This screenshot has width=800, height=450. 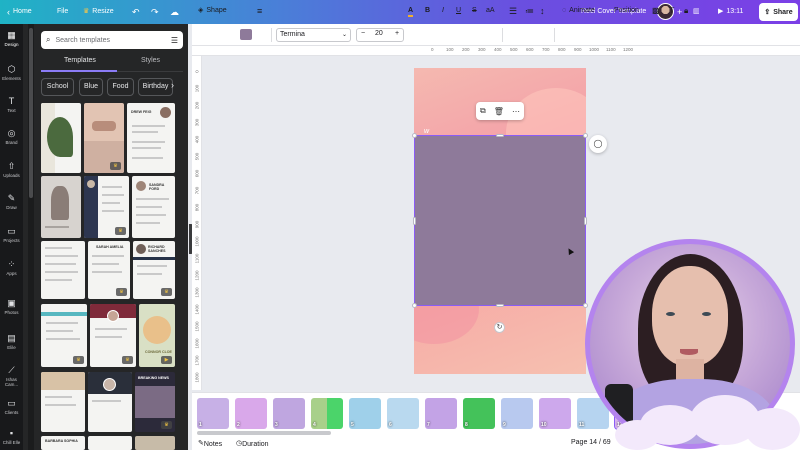 What do you see at coordinates (490, 11) in the screenshot?
I see `case-button: aA` at bounding box center [490, 11].